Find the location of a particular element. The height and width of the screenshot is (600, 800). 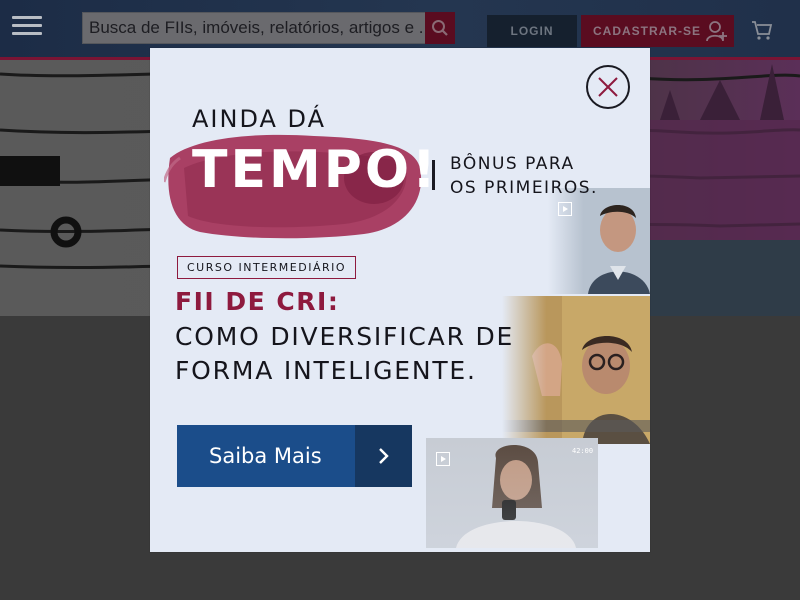

course-subtitle: COMO DIVERSIFICAR DE FORMA INTELIGENTE. is located at coordinates (355, 354).